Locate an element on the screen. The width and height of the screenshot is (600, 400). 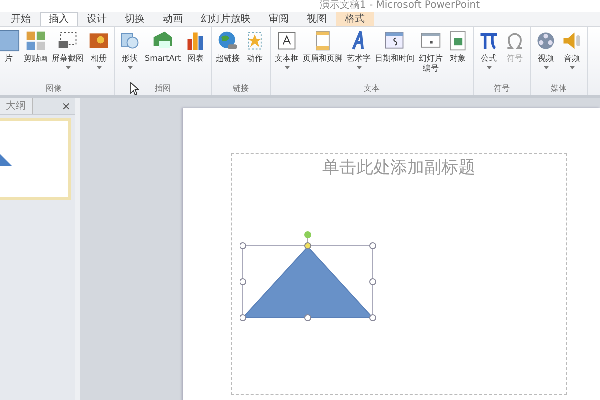
globe-icon is located at coordinates (228, 41).